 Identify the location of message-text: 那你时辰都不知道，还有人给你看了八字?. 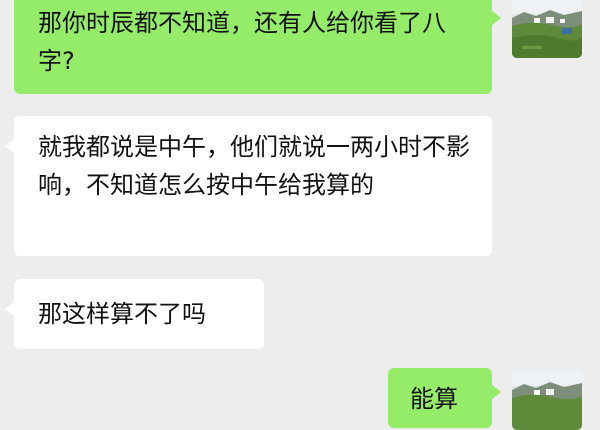
(242, 42).